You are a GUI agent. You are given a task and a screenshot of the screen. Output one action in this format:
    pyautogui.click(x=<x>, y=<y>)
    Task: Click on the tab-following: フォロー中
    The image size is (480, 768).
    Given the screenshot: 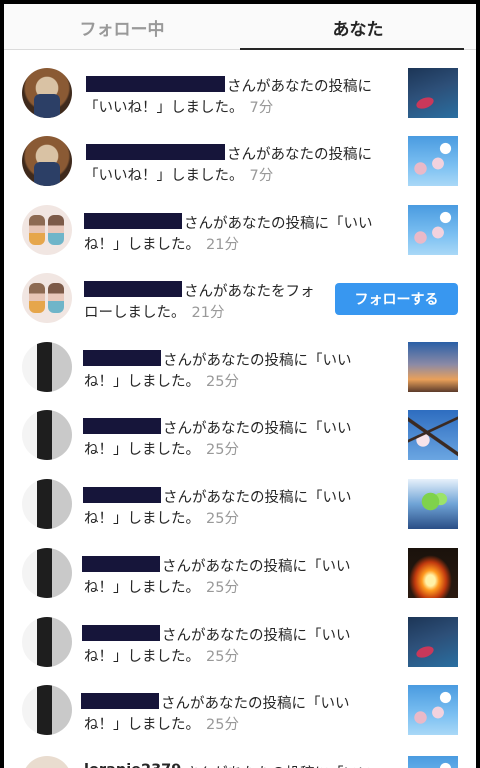 What is the action you would take?
    pyautogui.click(x=122, y=27)
    